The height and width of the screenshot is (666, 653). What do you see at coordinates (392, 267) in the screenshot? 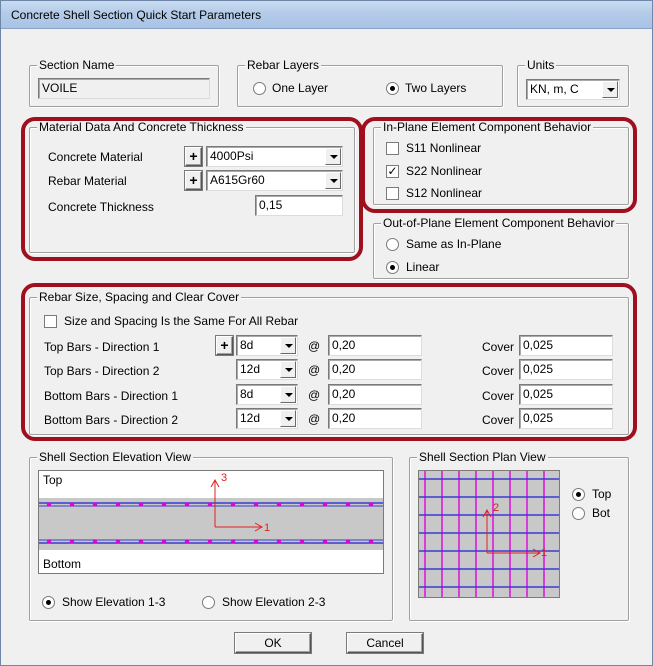
I see `linear-radio` at bounding box center [392, 267].